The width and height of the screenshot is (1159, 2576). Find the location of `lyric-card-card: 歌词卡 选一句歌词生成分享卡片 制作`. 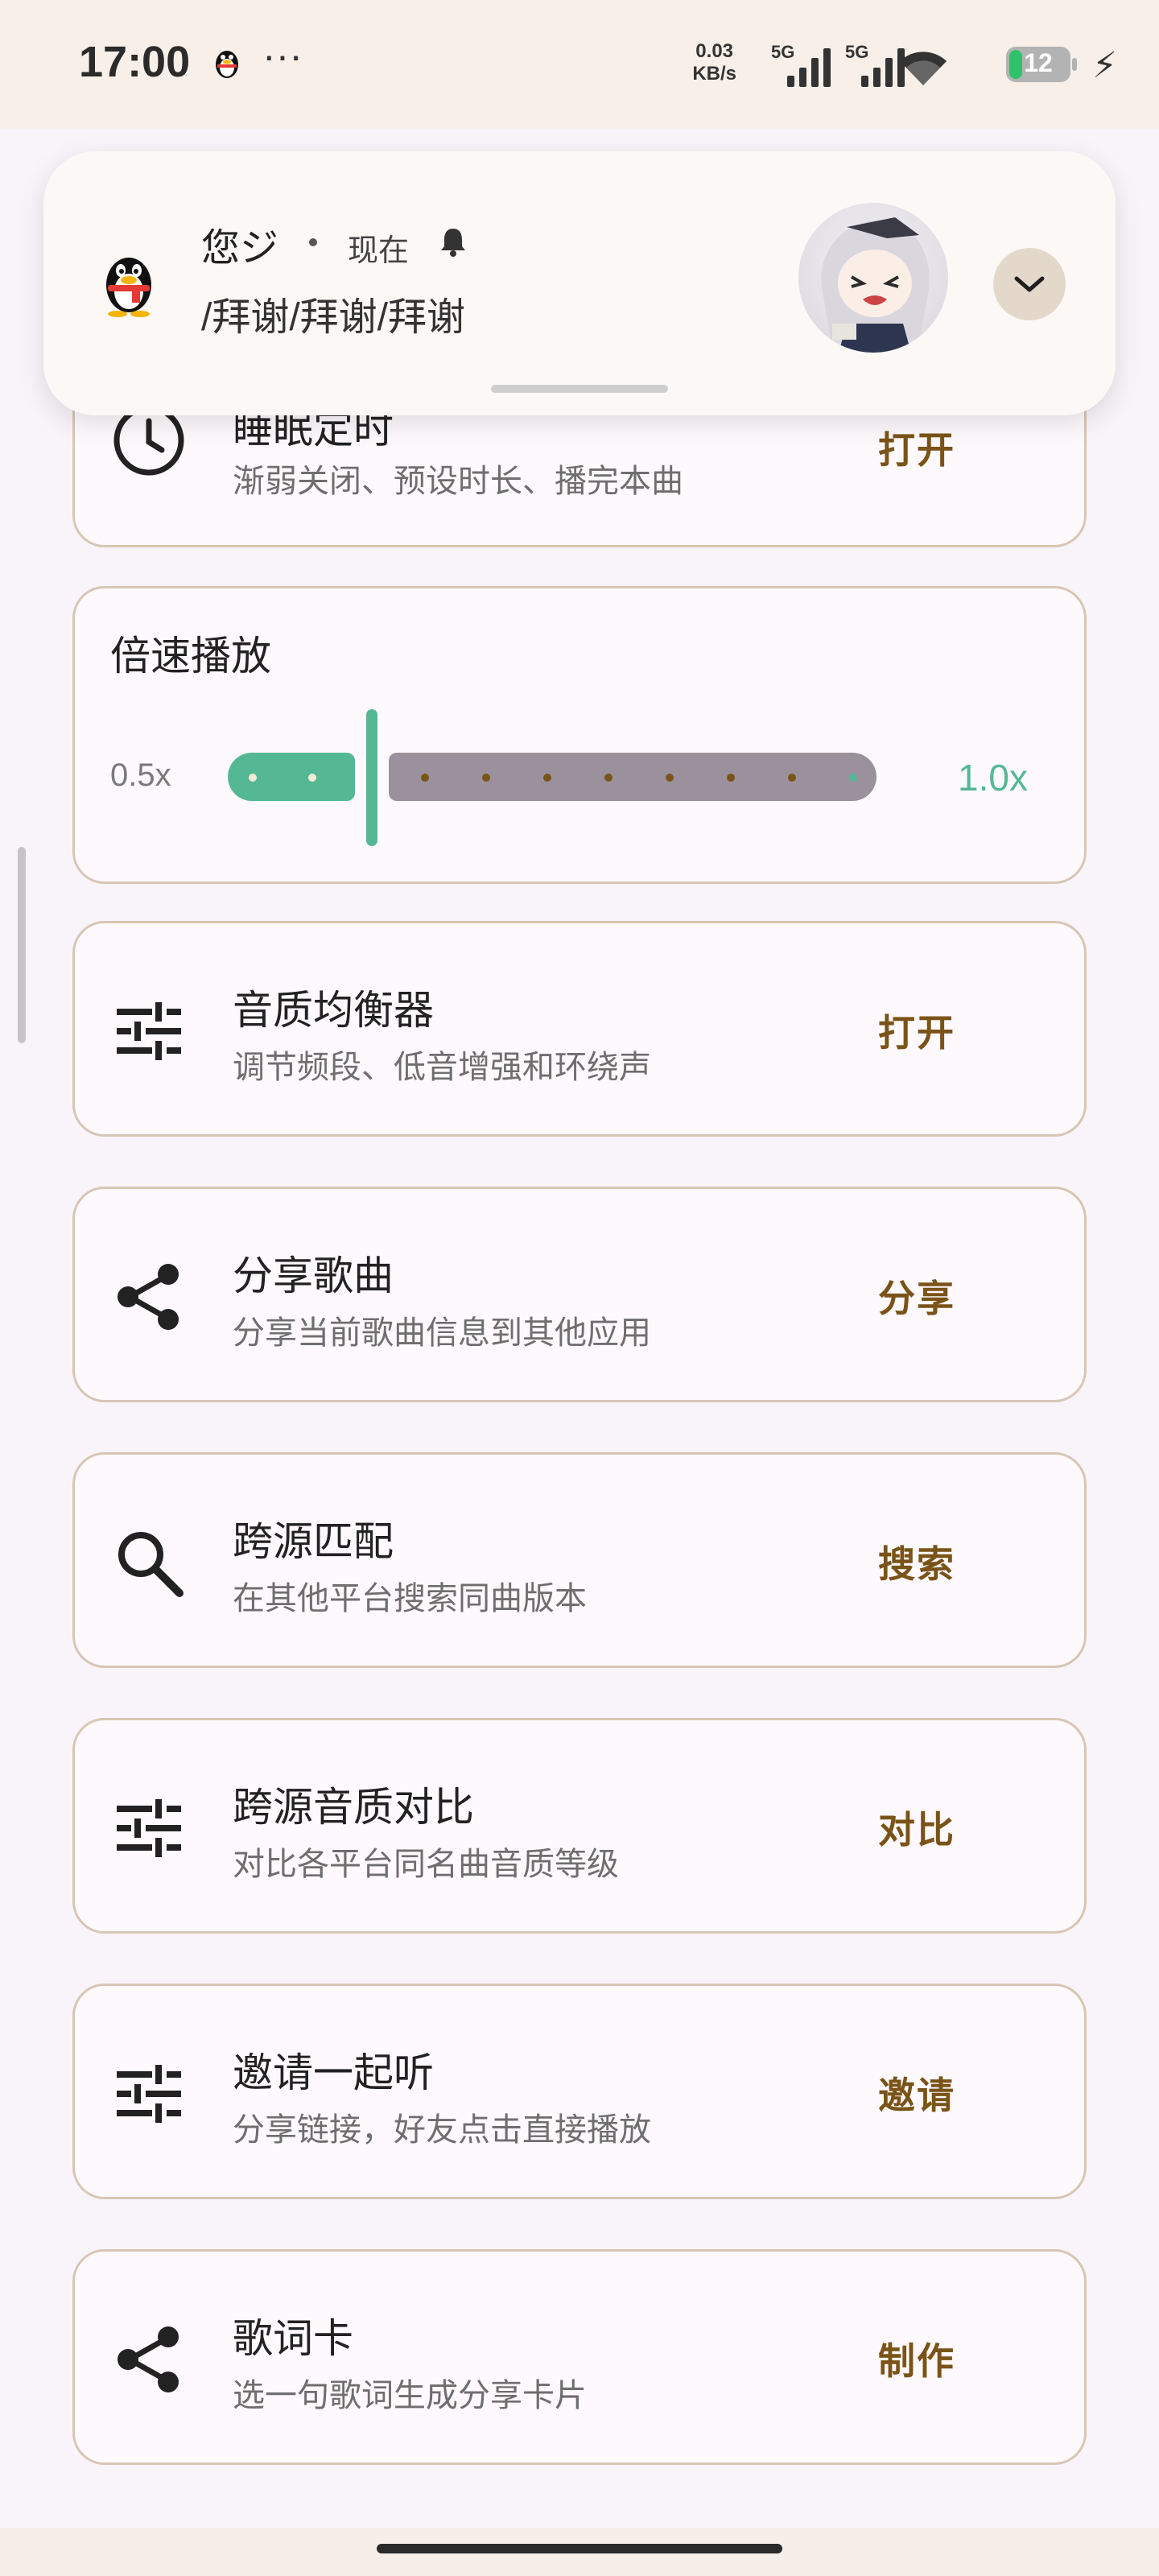

lyric-card-card: 歌词卡 选一句歌词生成分享卡片 制作 is located at coordinates (579, 2357).